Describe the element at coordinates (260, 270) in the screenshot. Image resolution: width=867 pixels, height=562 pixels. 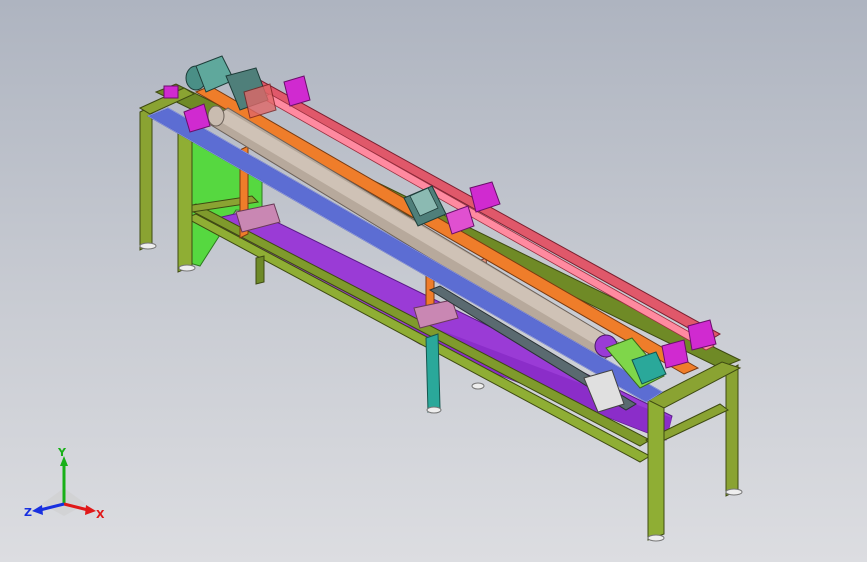
I see `support-leg` at that location.